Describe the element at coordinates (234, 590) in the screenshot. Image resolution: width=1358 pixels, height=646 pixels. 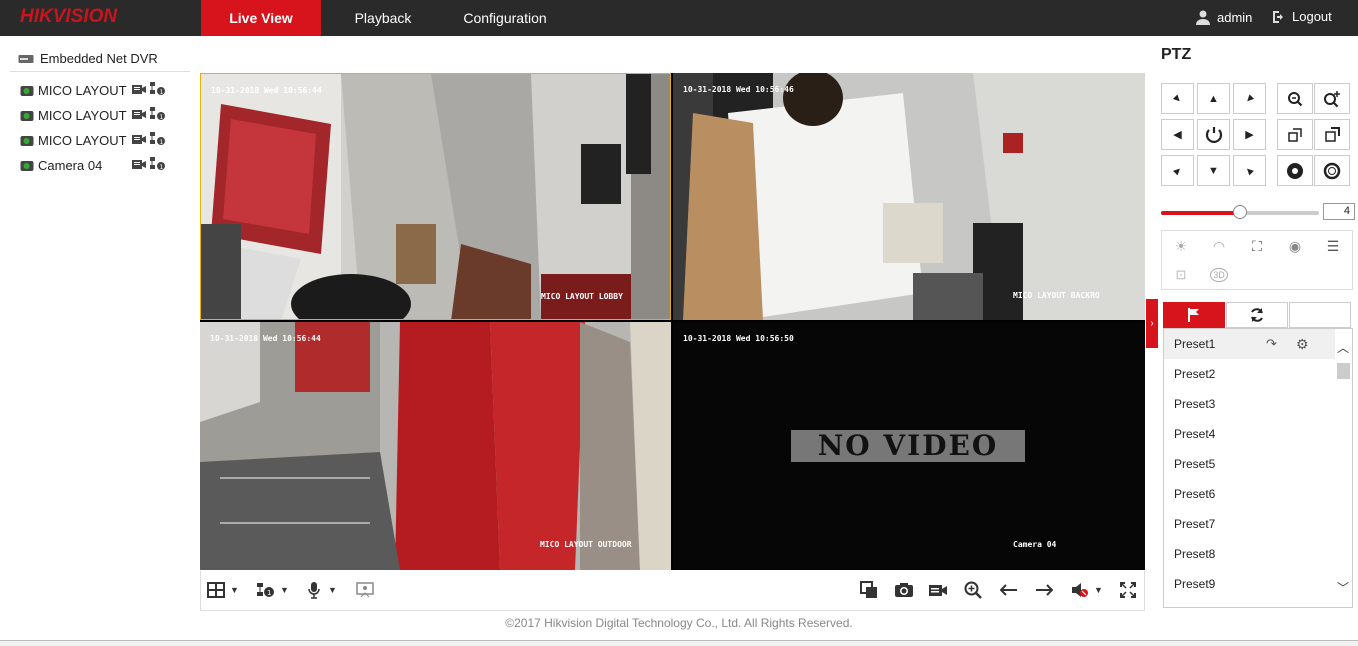
I see `chevron-down-icon: ▼` at that location.